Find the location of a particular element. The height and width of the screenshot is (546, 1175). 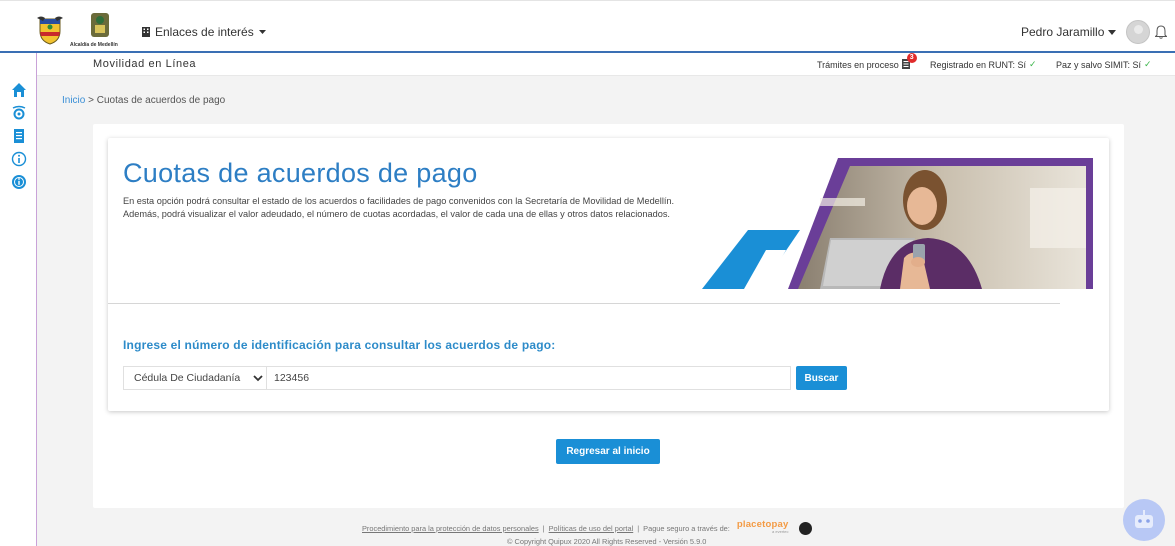

chevron-down-icon is located at coordinates (258, 378).